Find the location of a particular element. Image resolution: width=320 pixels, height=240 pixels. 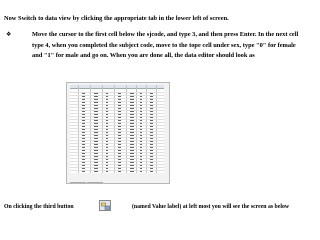

data-grid is located at coordinates (117, 129).